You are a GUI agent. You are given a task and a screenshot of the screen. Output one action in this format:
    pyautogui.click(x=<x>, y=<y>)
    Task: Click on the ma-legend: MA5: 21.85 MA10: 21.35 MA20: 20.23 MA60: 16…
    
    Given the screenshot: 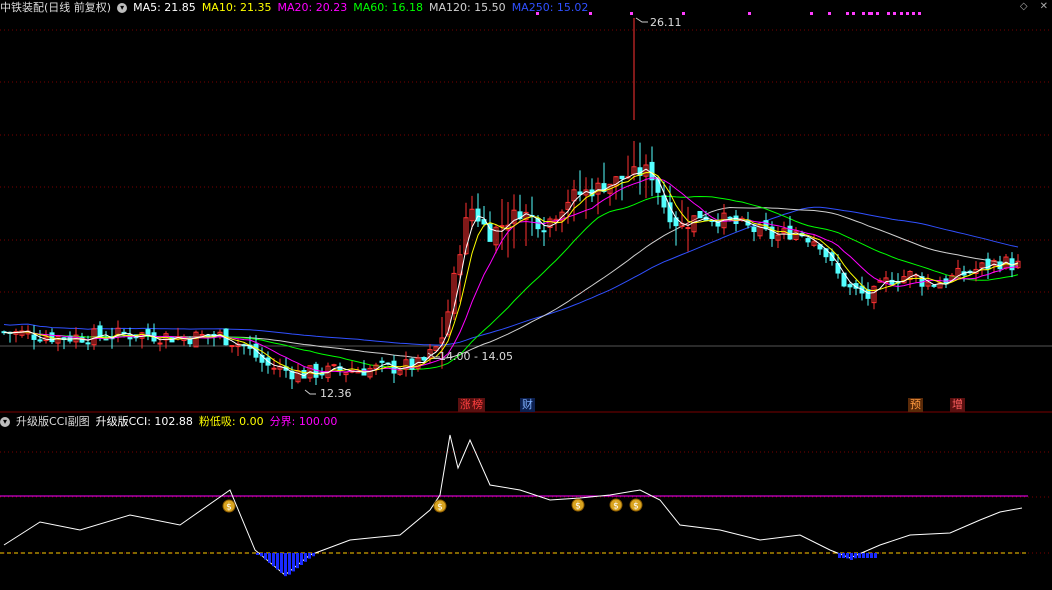 What is the action you would take?
    pyautogui.click(x=360, y=8)
    